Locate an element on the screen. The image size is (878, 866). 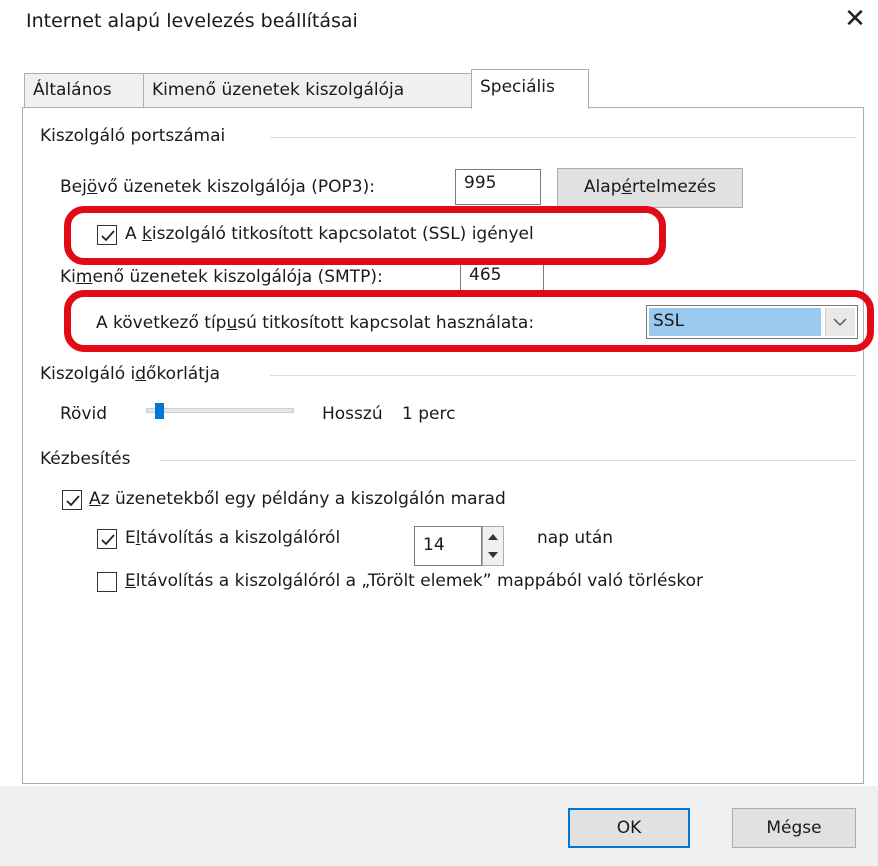
remove-after-checkbox is located at coordinates (107, 539).